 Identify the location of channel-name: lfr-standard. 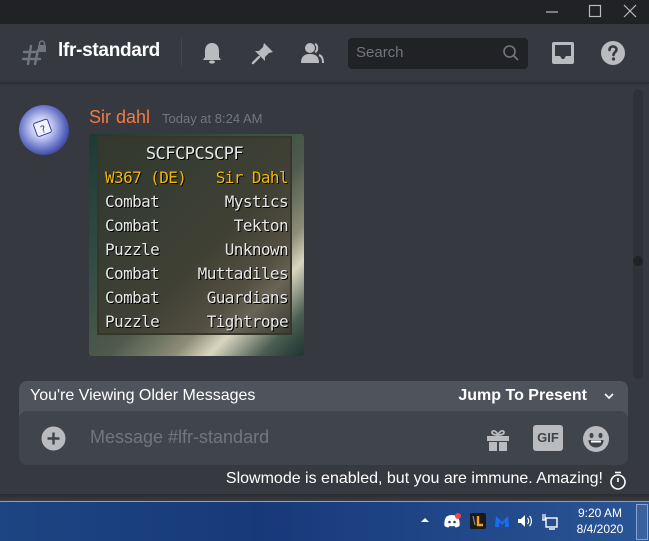
(109, 50).